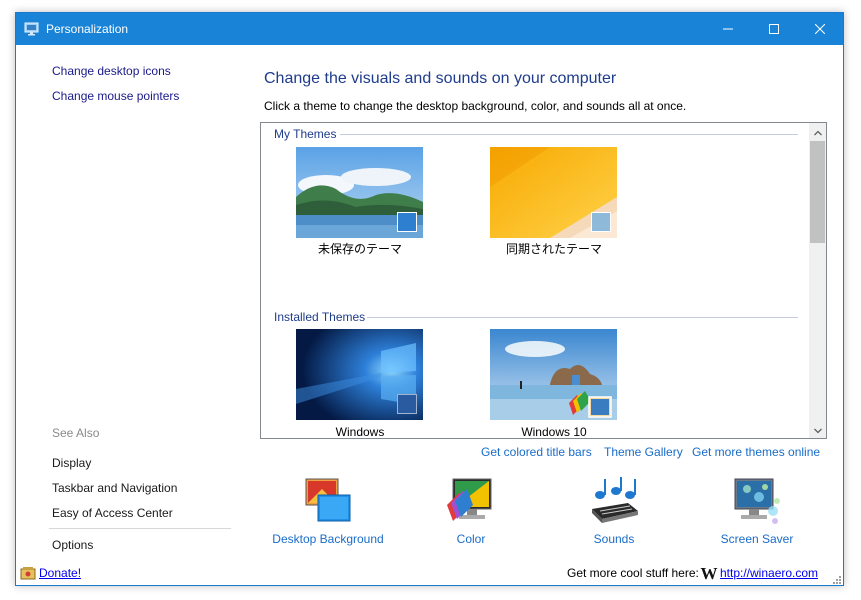  Describe the element at coordinates (590, 405) in the screenshot. I see `theme-pack-icon` at that location.